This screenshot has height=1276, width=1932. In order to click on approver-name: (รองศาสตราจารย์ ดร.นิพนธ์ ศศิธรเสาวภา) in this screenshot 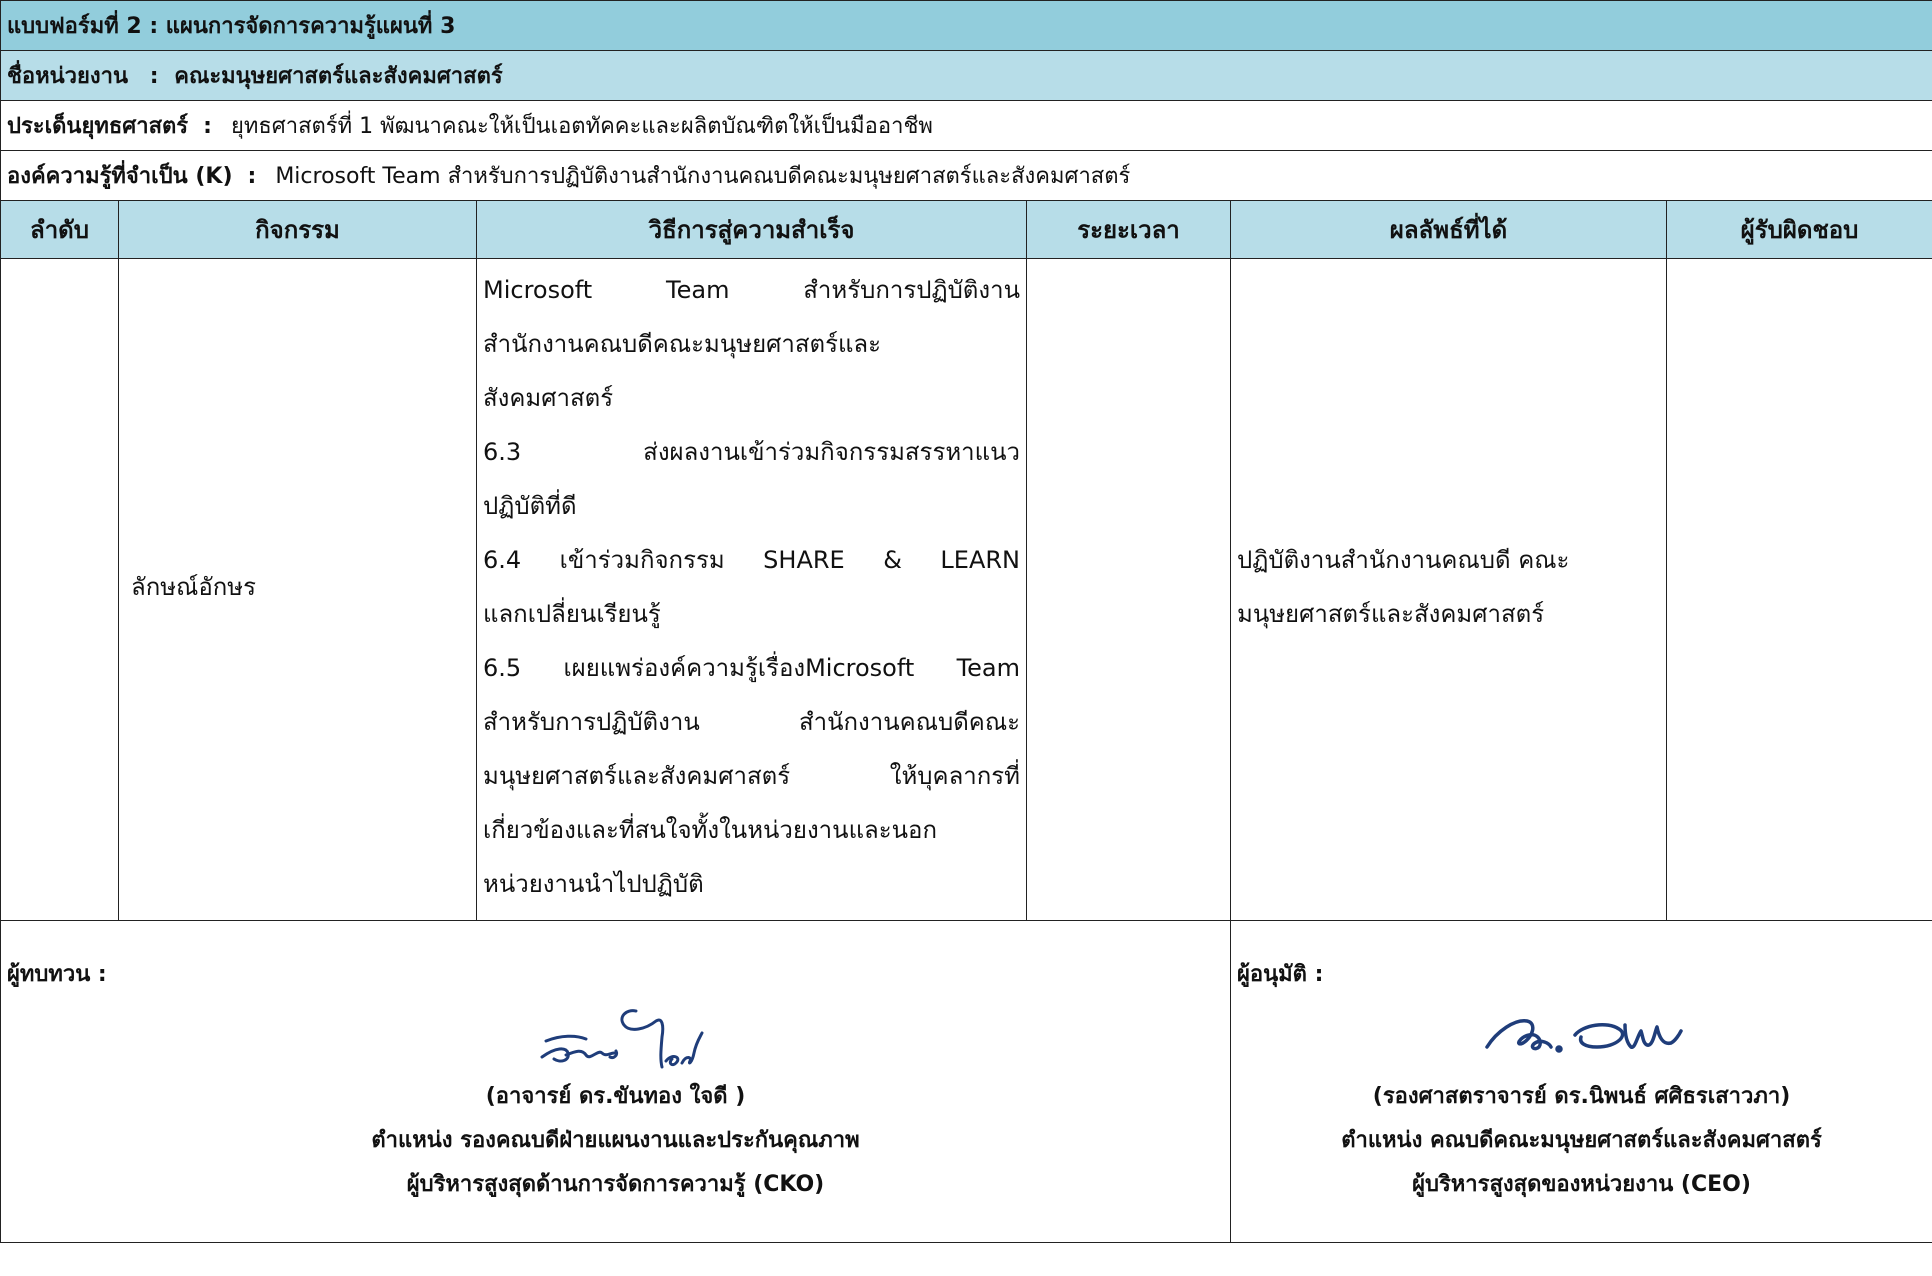, I will do `click(1581, 1096)`.